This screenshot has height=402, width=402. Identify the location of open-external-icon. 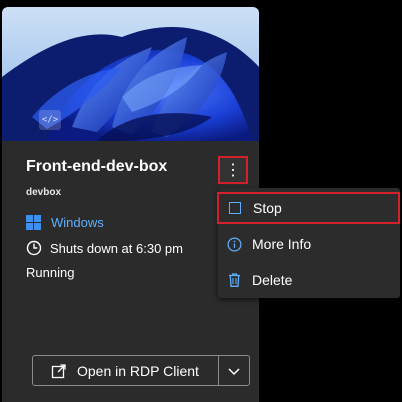
(58, 370).